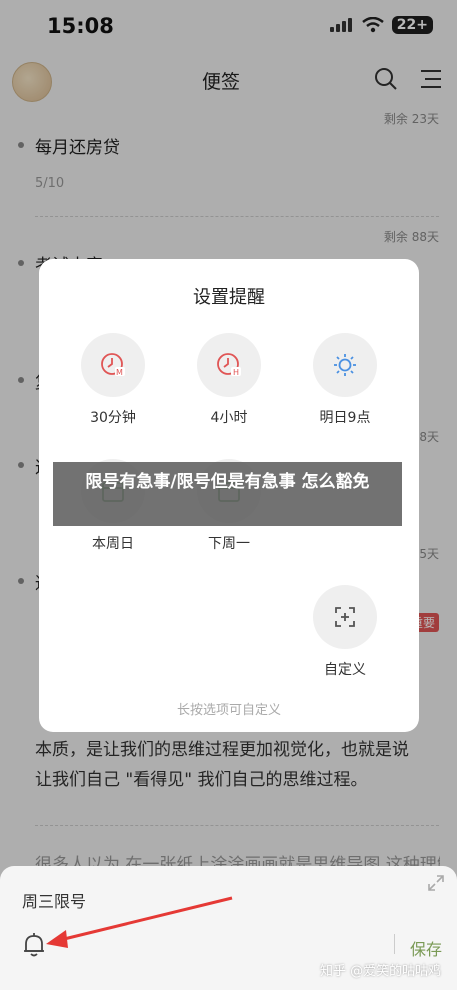 Image resolution: width=457 pixels, height=990 pixels. Describe the element at coordinates (229, 365) in the screenshot. I see `clock-4h-icon: H` at that location.